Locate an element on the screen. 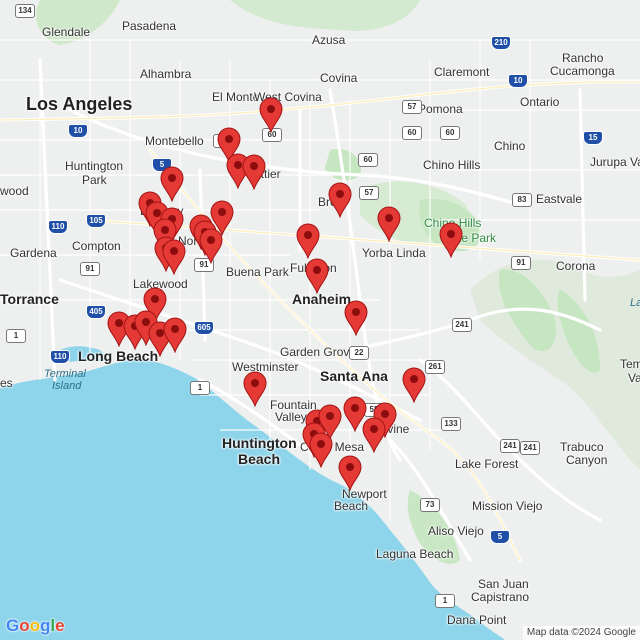  map-marker-newport-beach is located at coordinates (350, 473).